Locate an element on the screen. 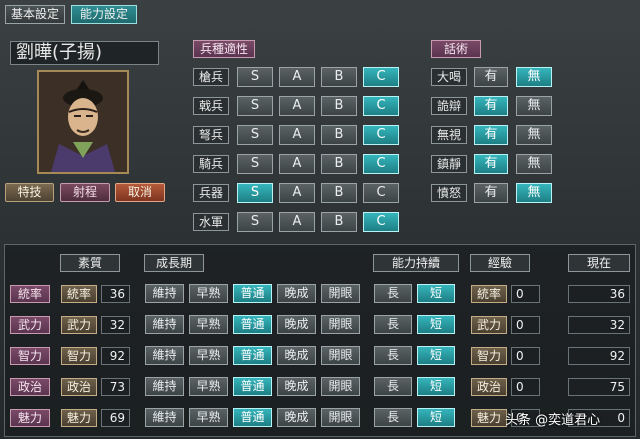 The height and width of the screenshot is (439, 640). quality-value: 73 is located at coordinates (115, 387).